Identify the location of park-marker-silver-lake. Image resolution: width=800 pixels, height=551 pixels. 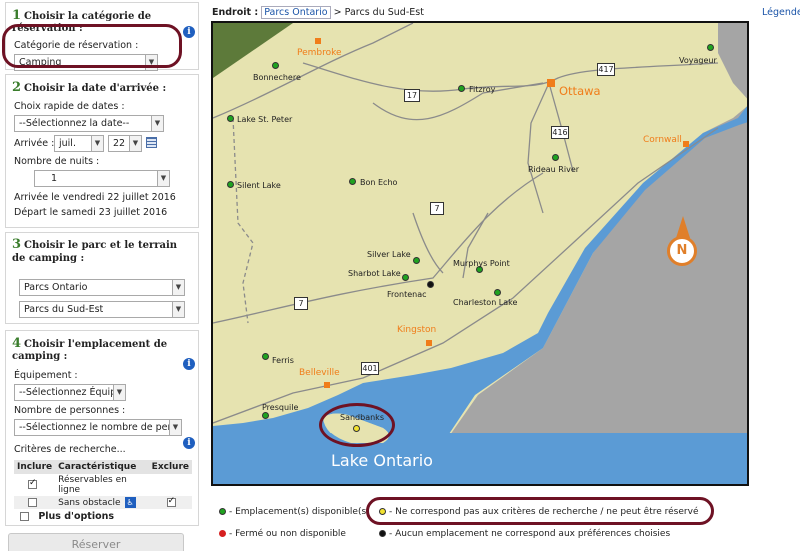
(416, 260).